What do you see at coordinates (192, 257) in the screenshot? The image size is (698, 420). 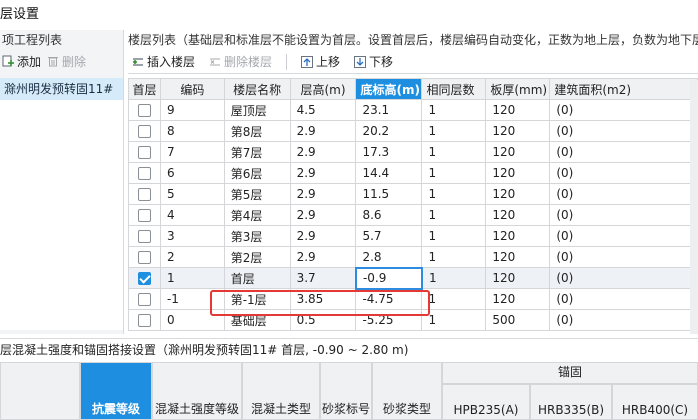 I see `code-cell: 2` at bounding box center [192, 257].